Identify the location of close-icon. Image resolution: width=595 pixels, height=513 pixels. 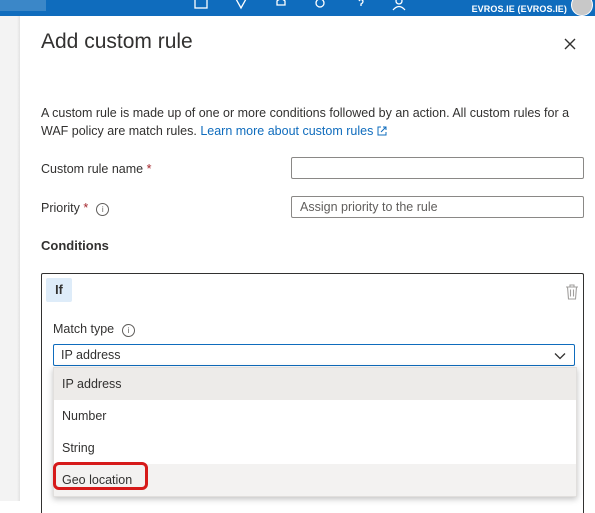
(570, 44).